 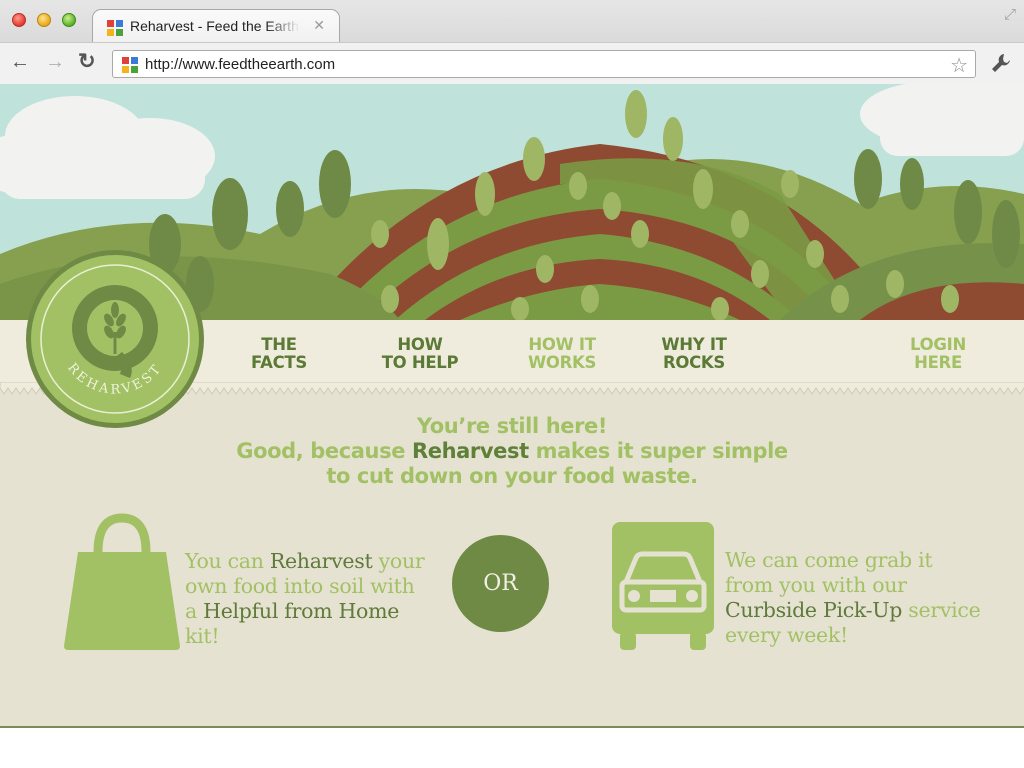 What do you see at coordinates (814, 610) in the screenshot?
I see `service-name: Curbside Pick-Up` at bounding box center [814, 610].